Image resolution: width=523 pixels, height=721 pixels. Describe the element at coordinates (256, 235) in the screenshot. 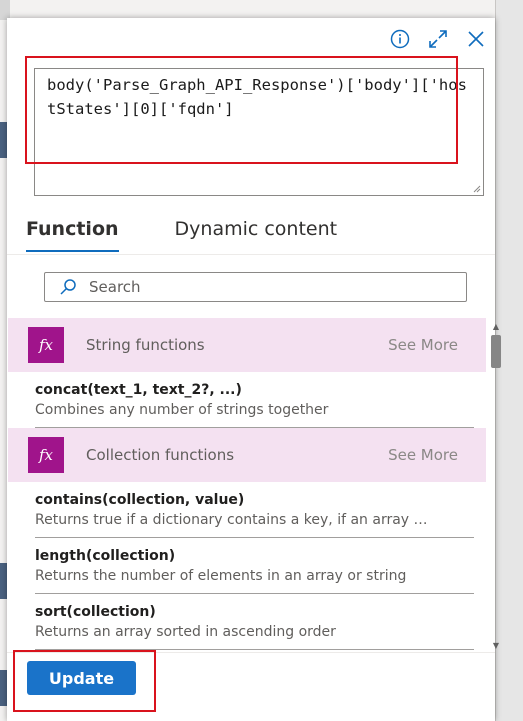

I see `tab-dynamic-content: Dynamic content` at that location.